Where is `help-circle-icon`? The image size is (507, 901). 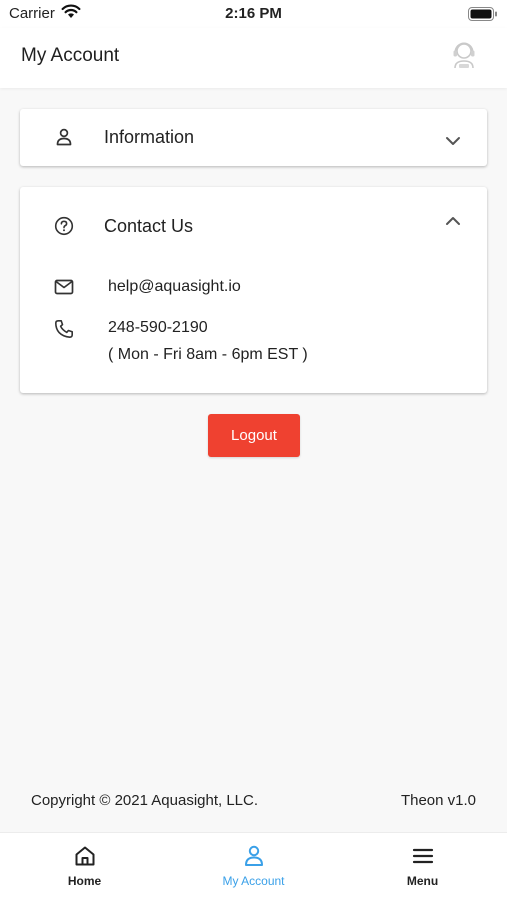 help-circle-icon is located at coordinates (64, 228).